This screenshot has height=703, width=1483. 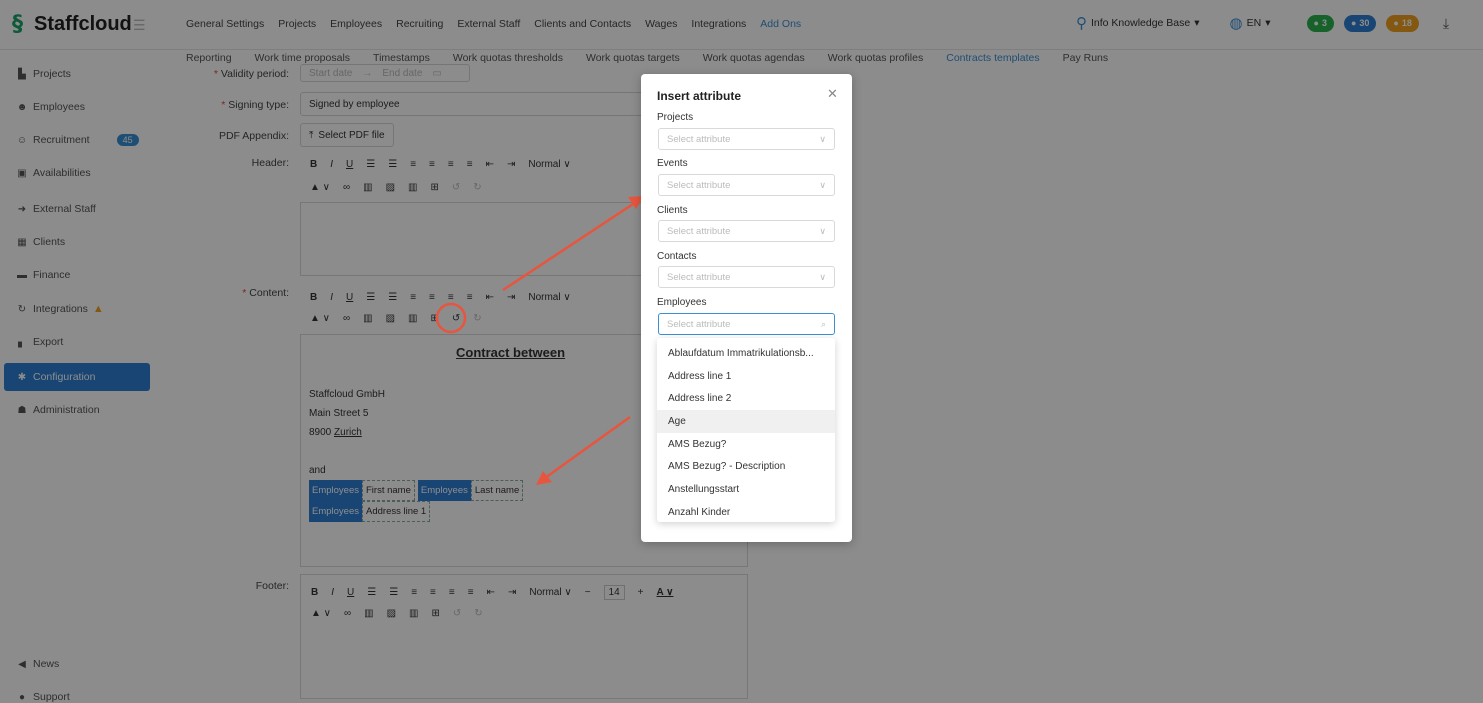 What do you see at coordinates (832, 94) in the screenshot?
I see `close-icon: ✕` at bounding box center [832, 94].